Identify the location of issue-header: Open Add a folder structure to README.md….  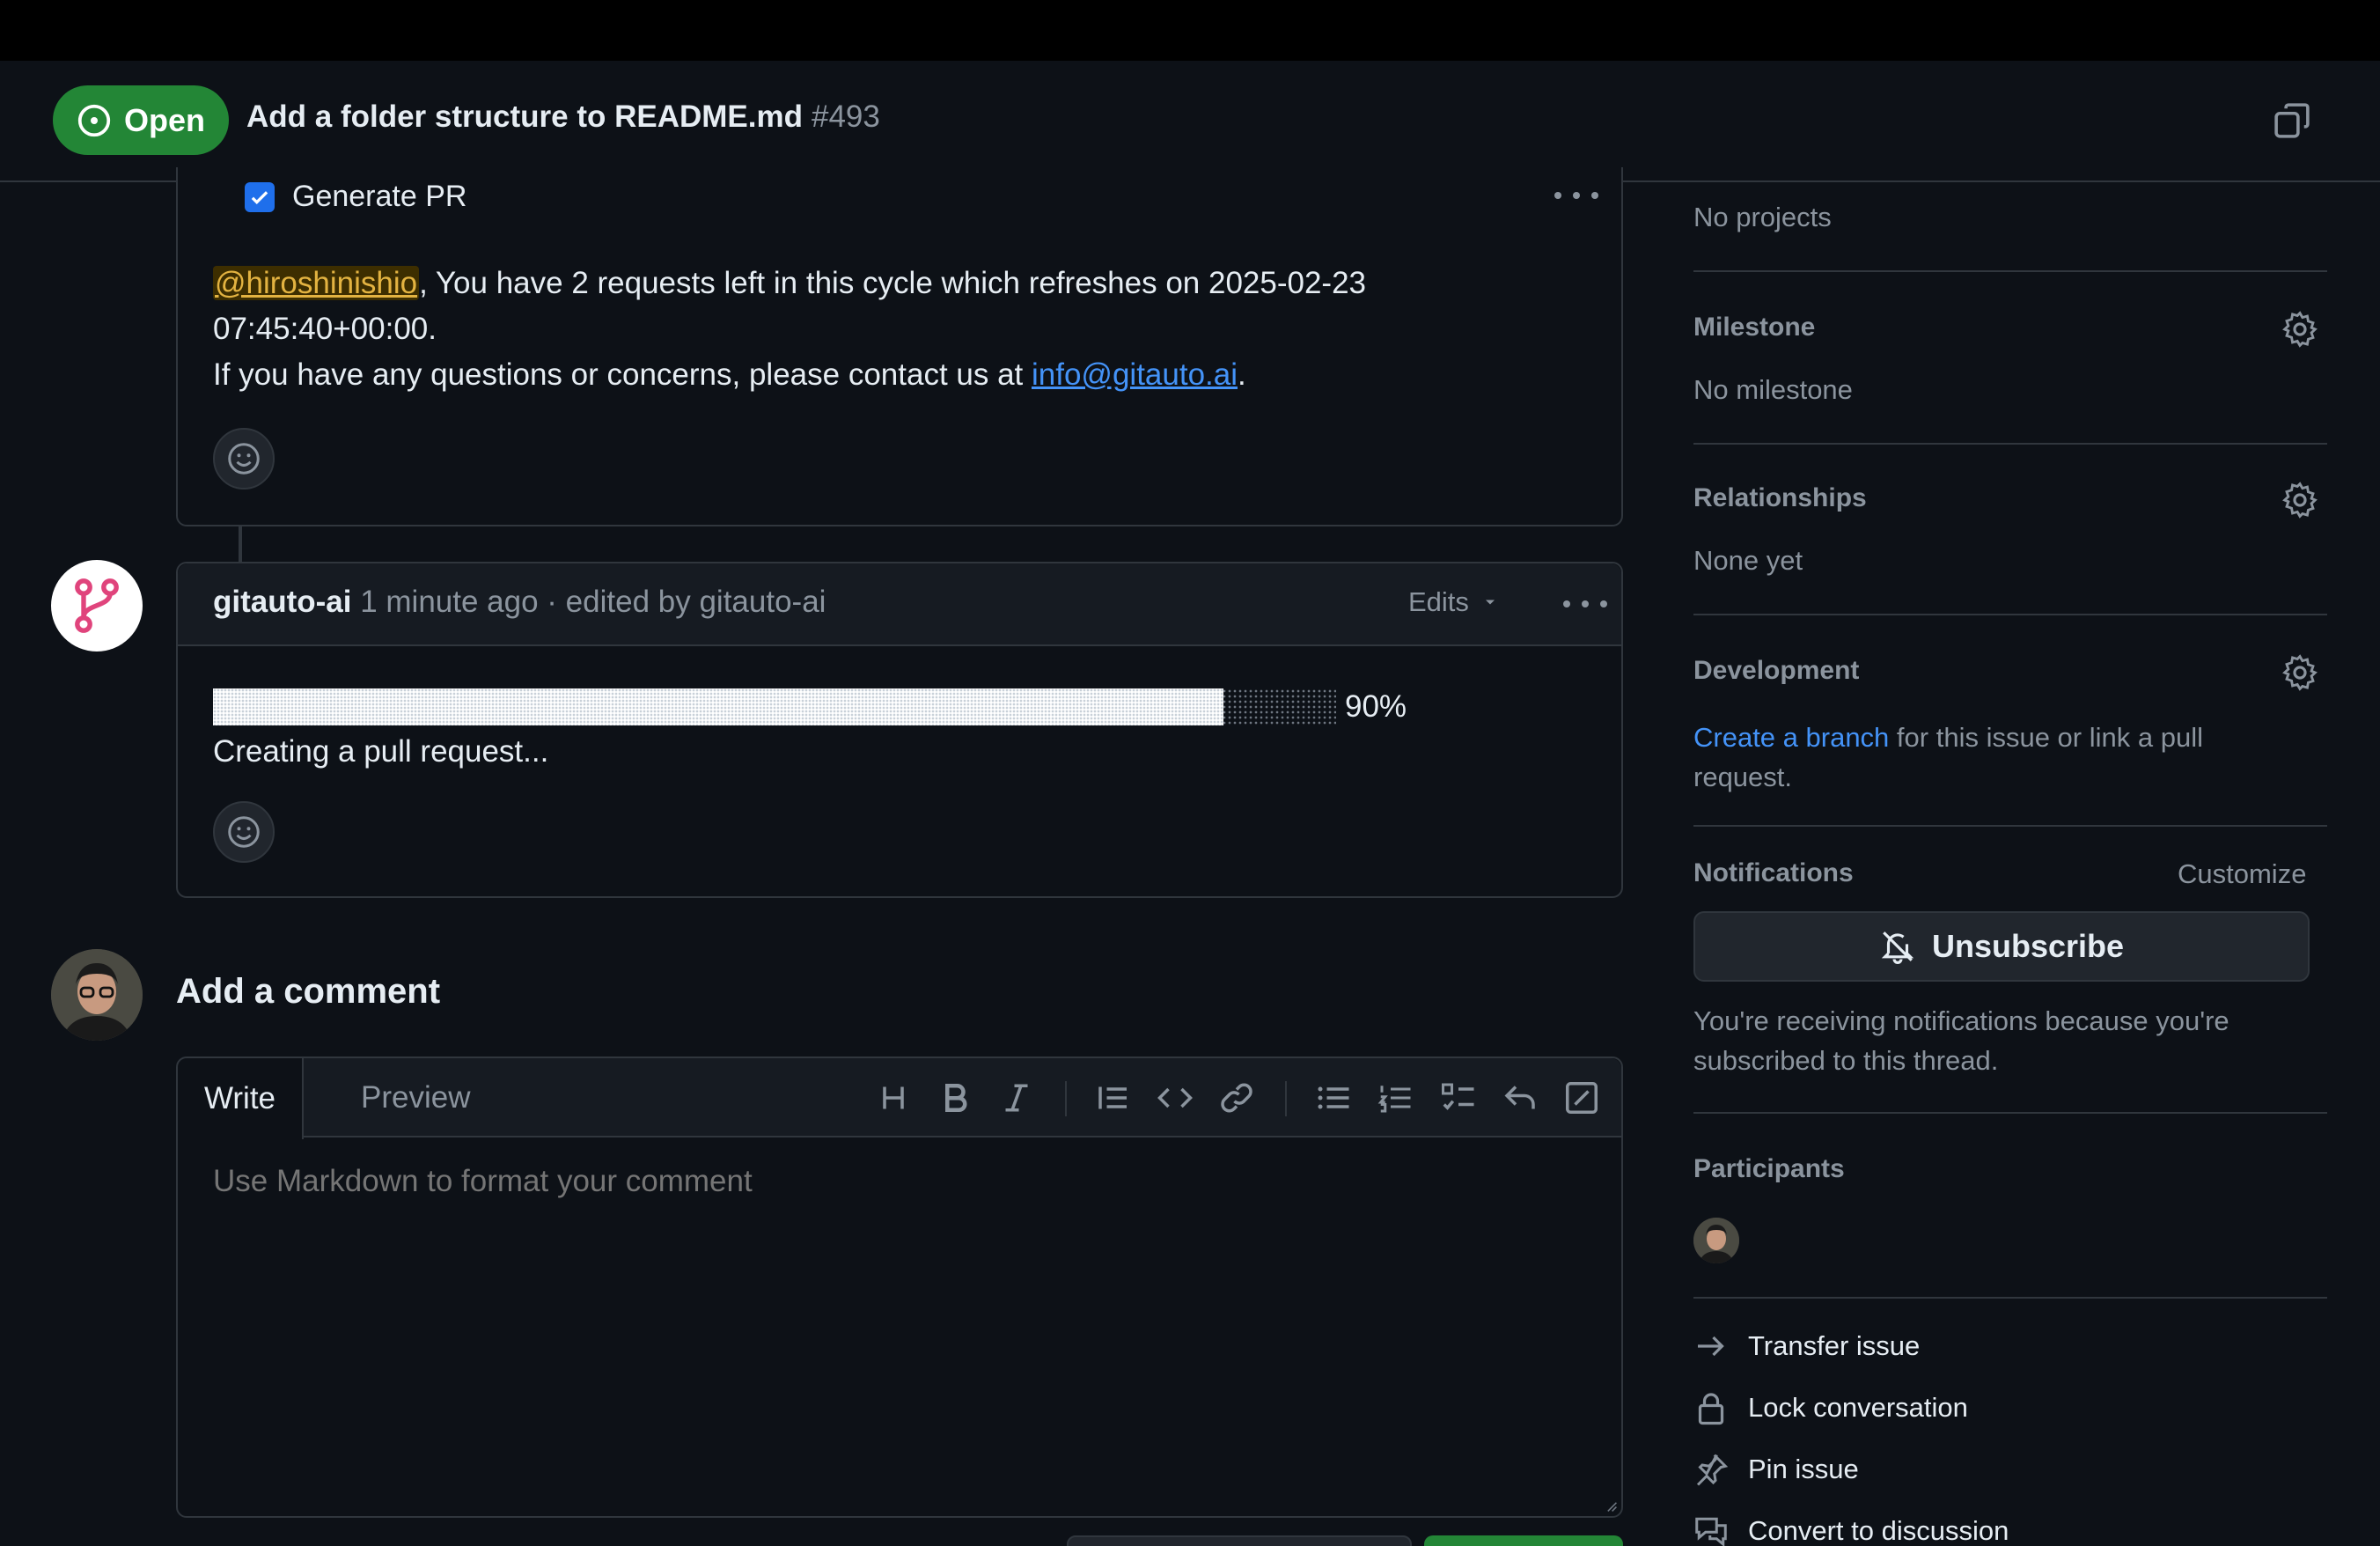
(1190, 121).